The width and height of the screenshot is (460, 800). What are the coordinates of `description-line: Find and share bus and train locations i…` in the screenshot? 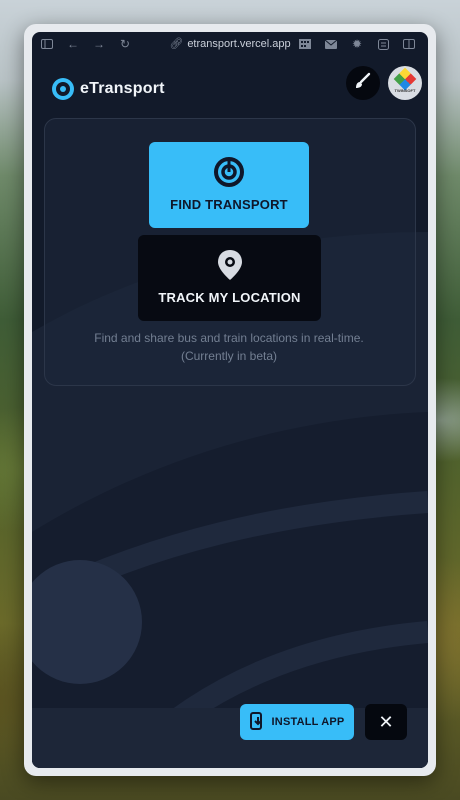 It's located at (229, 338).